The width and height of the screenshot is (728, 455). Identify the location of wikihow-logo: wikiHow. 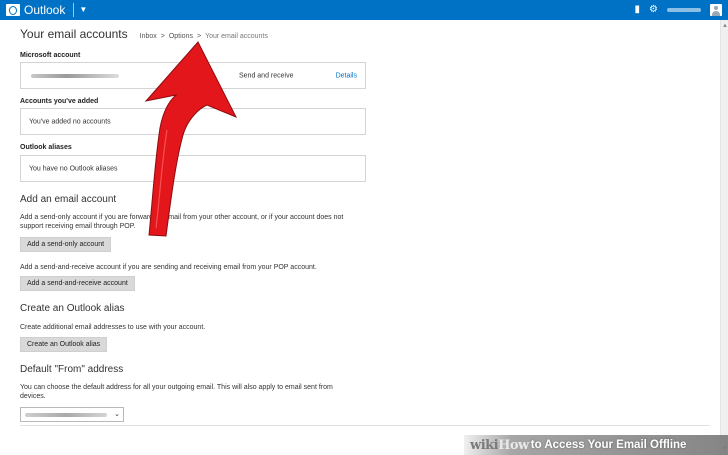
(499, 445).